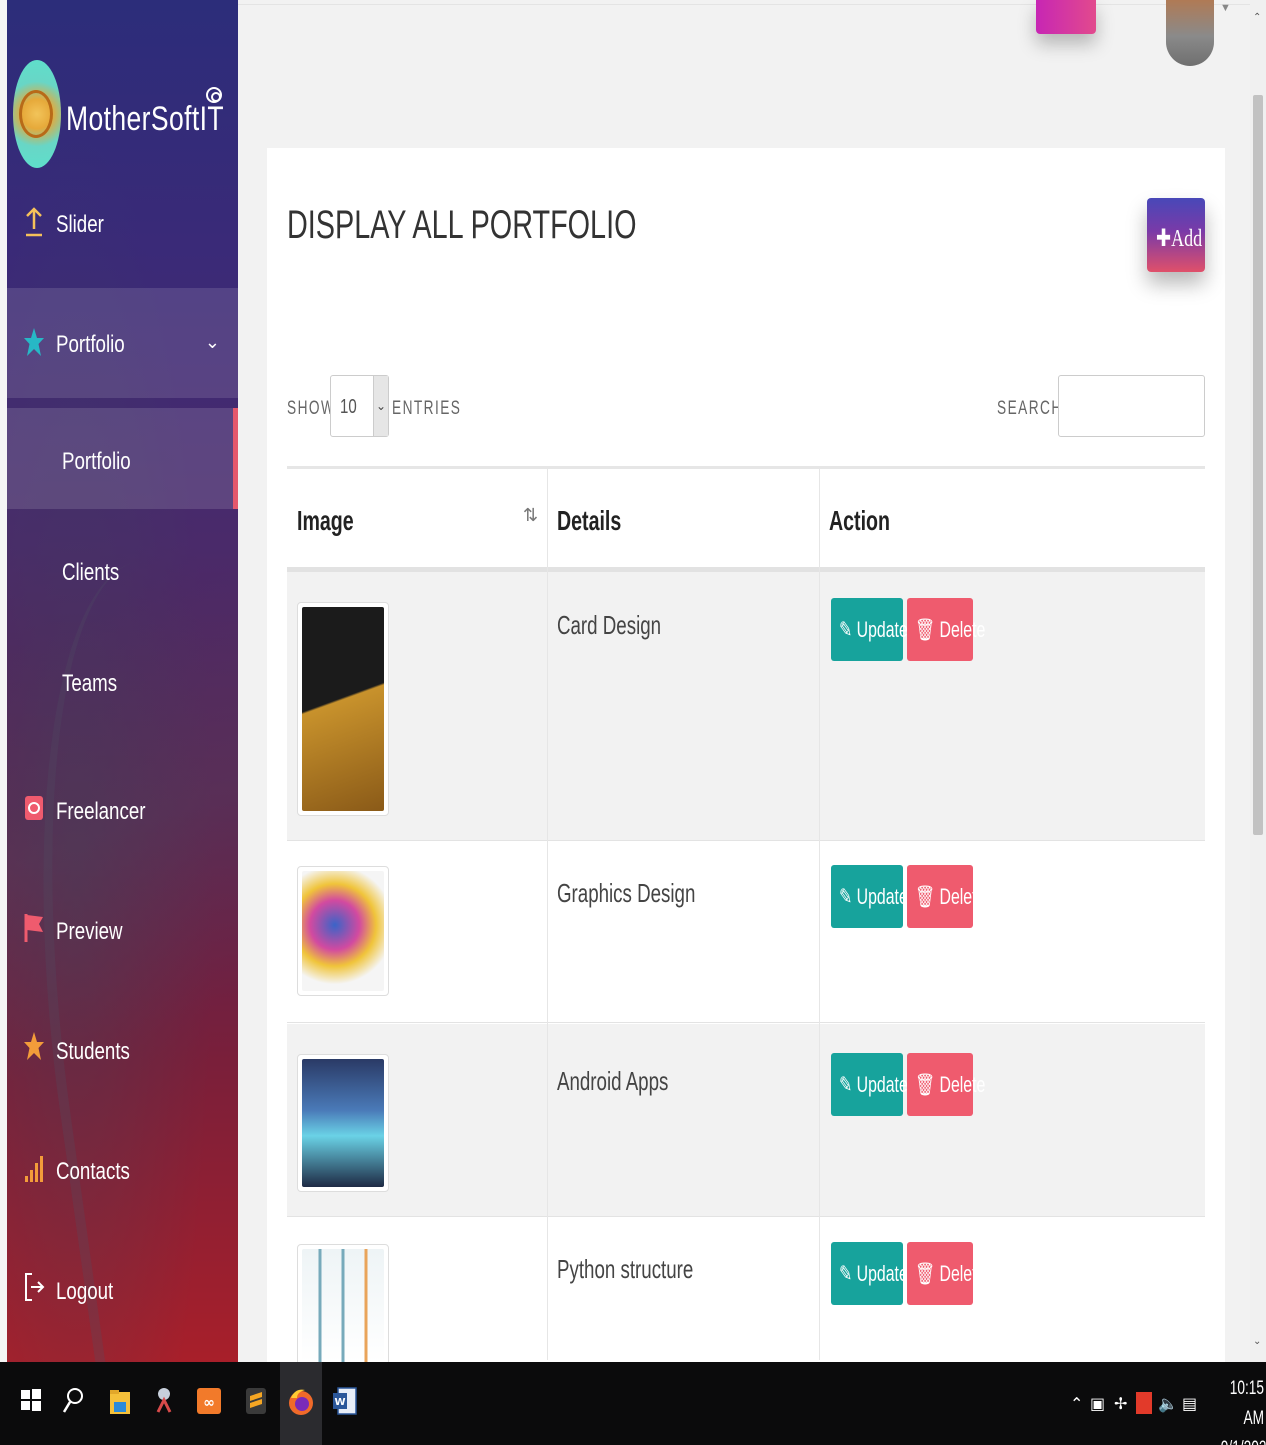  Describe the element at coordinates (1012, 519) in the screenshot. I see `column-header-action: Action` at that location.